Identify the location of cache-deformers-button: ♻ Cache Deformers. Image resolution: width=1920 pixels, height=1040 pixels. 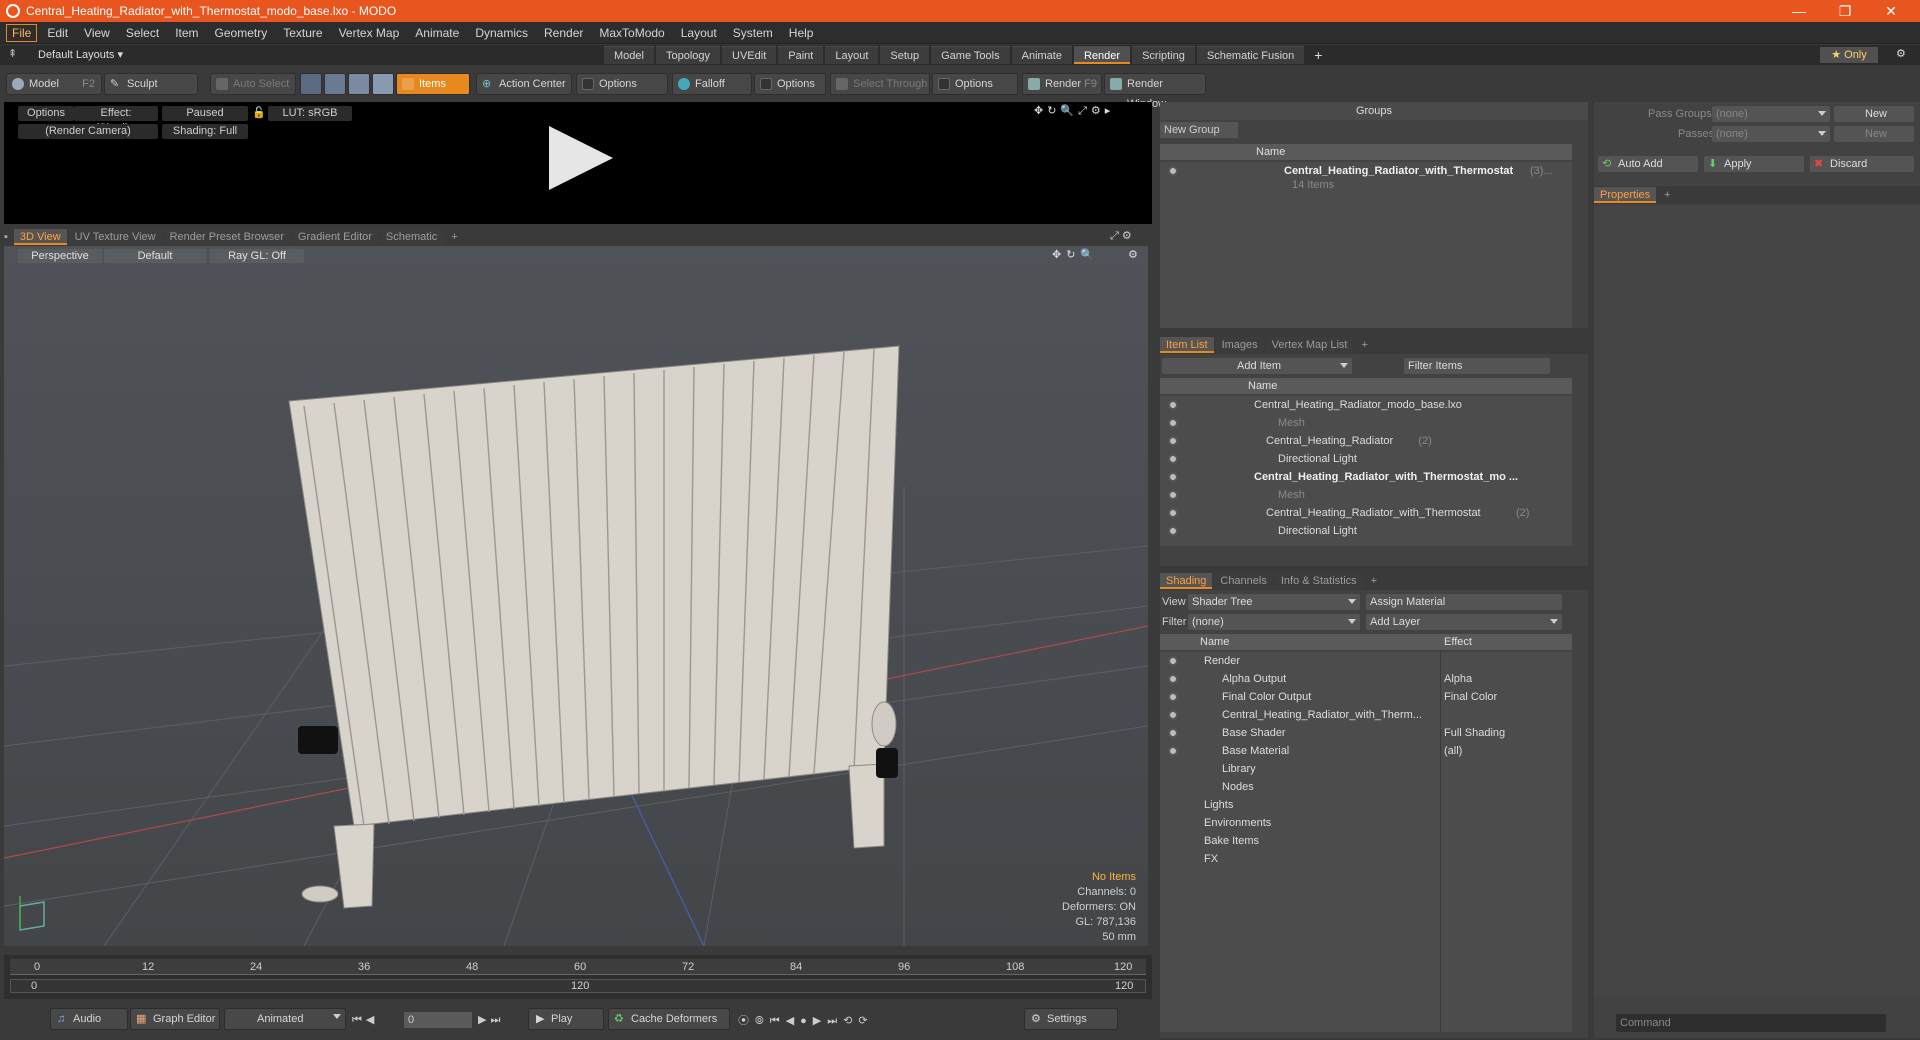
(669, 1019).